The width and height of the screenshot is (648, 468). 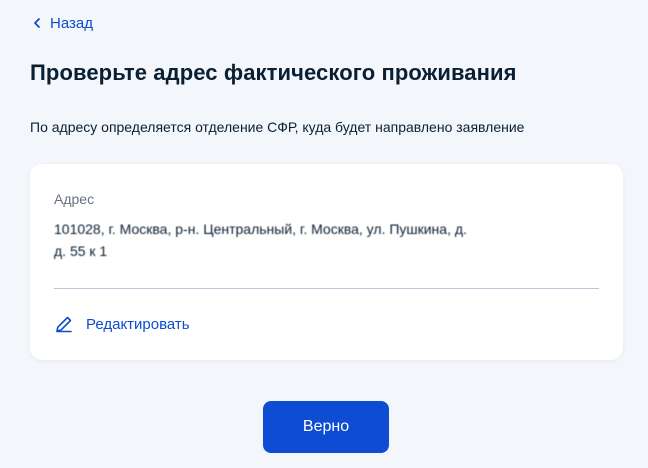 I want to click on back-link-label: Назад, so click(x=71, y=23).